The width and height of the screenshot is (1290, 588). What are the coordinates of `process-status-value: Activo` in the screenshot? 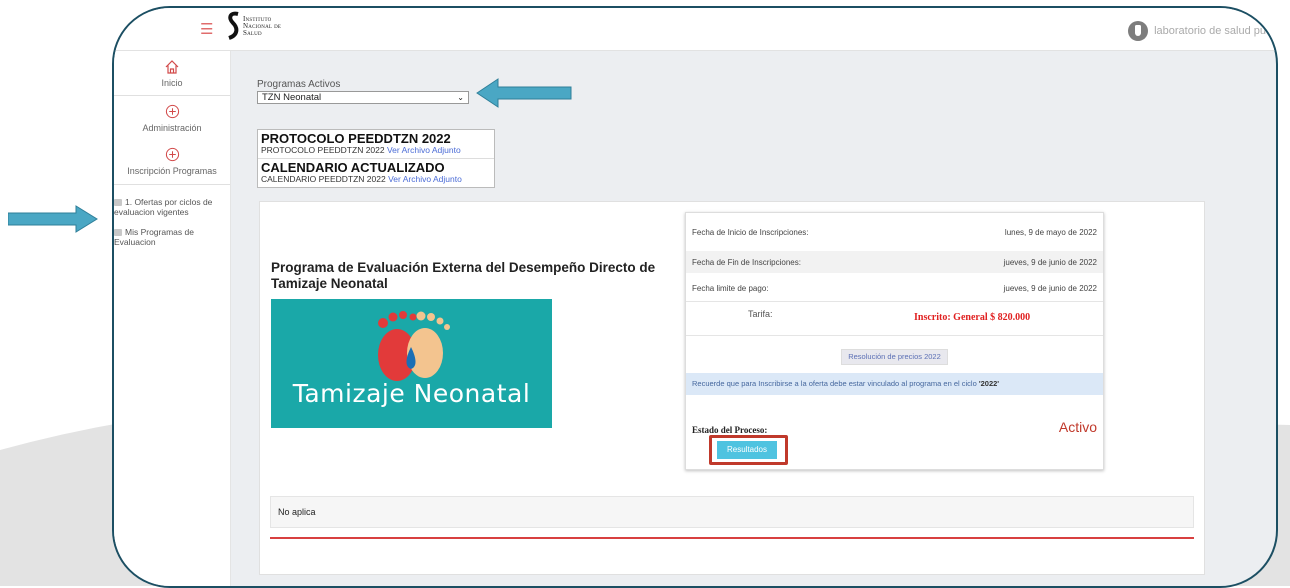 It's located at (1077, 427).